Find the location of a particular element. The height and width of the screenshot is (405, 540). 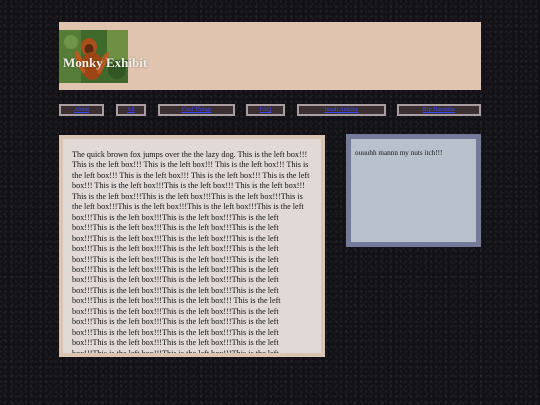

right-box-text: ouuuhh mannn my nuts itch!!! is located at coordinates (399, 153).